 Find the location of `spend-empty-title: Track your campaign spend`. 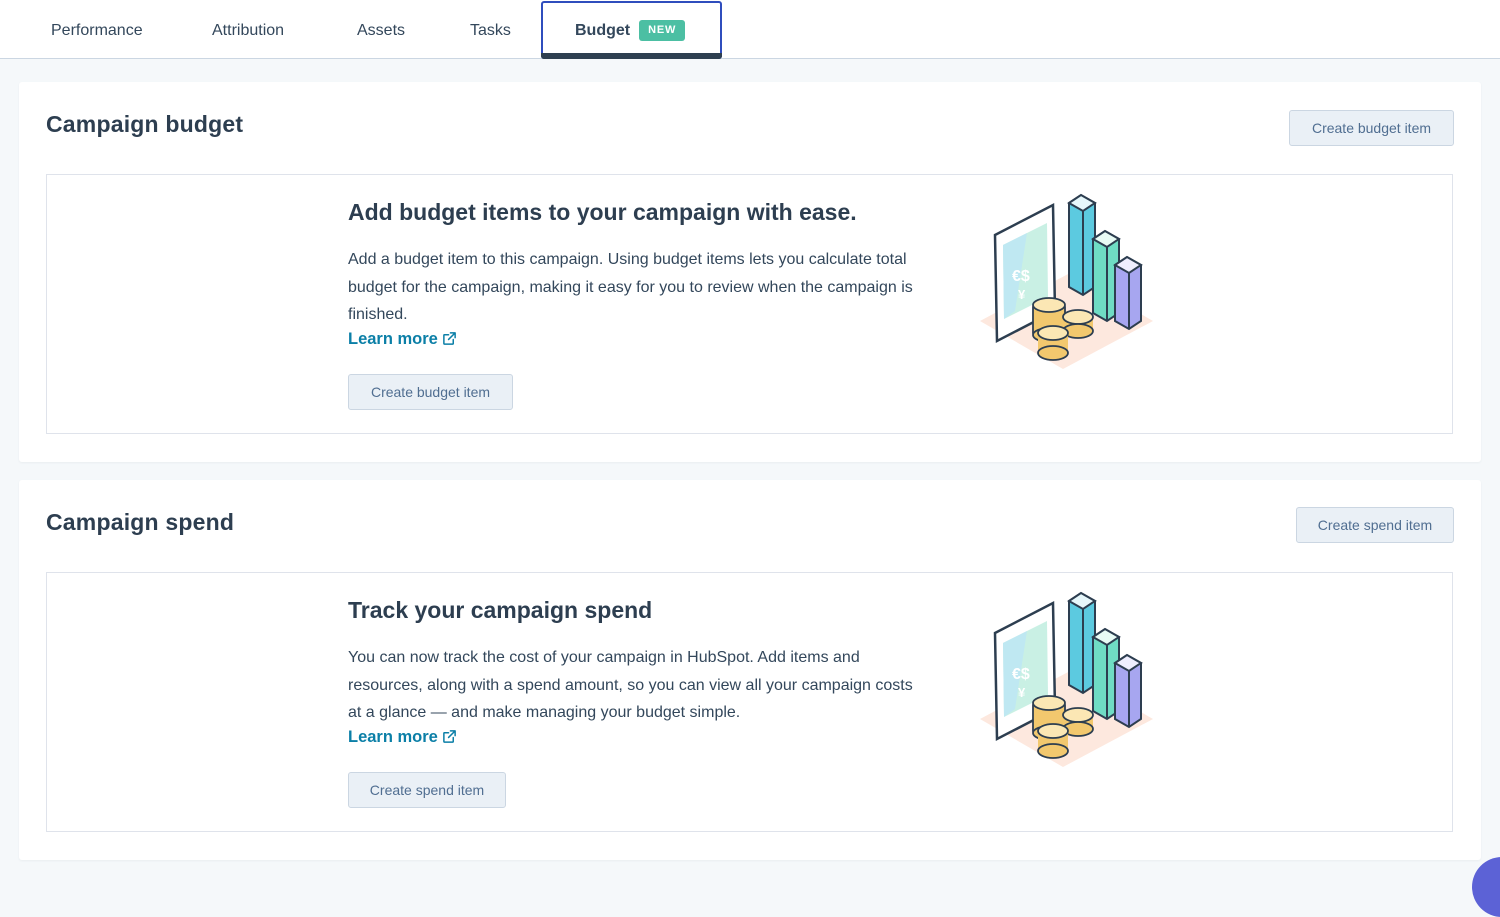

spend-empty-title: Track your campaign spend is located at coordinates (500, 610).